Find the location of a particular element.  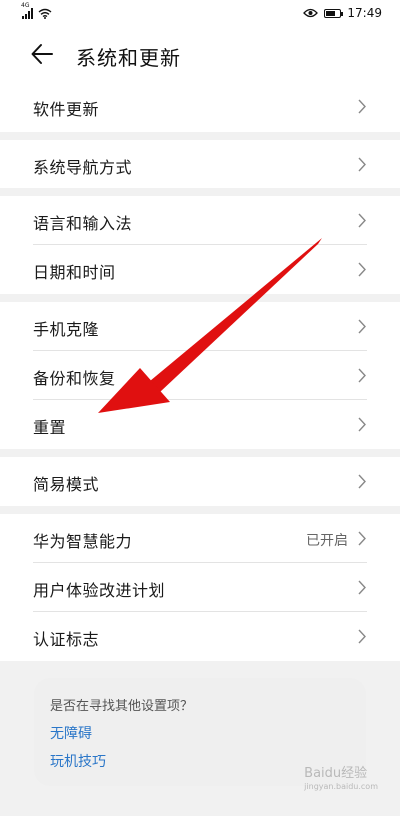

settings-item-label: 系统导航方式 is located at coordinates (83, 167).